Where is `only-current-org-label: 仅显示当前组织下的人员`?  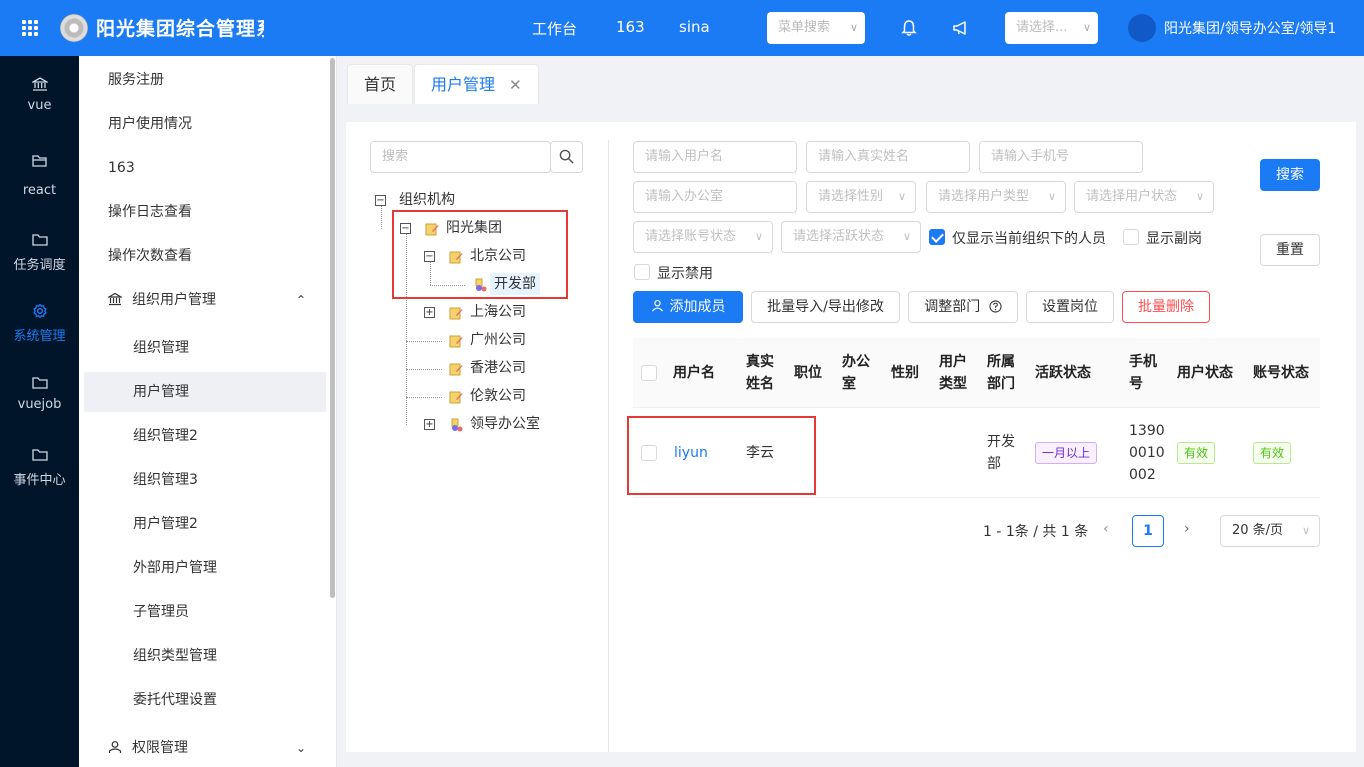 only-current-org-label: 仅显示当前组织下的人员 is located at coordinates (1029, 239).